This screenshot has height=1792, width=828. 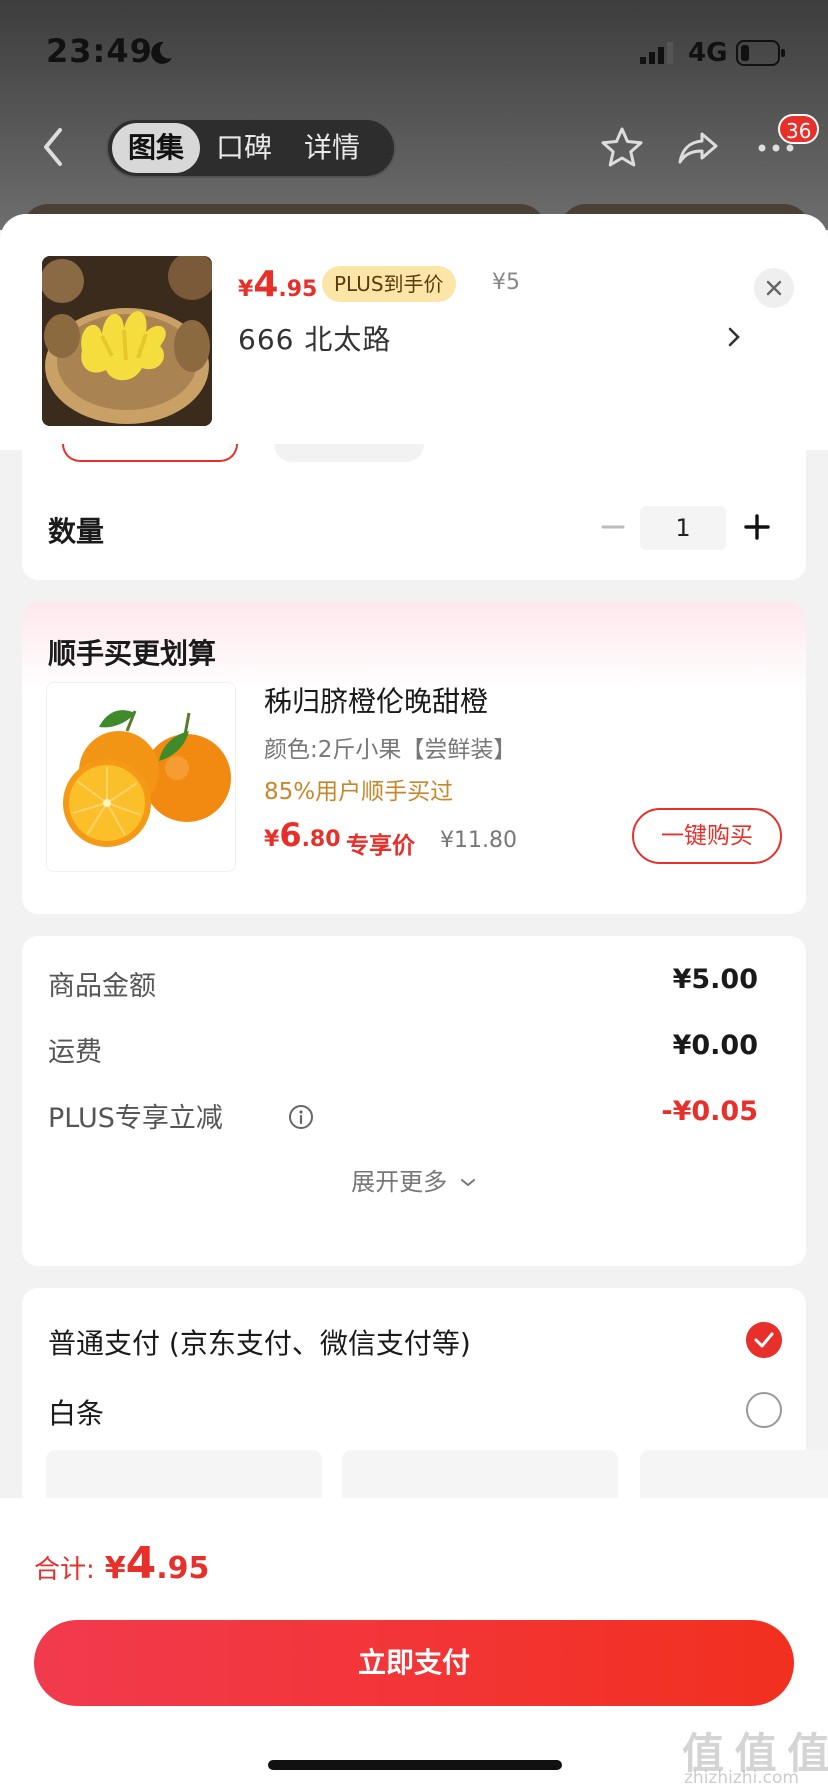 I want to click on moon-icon, so click(x=161, y=52).